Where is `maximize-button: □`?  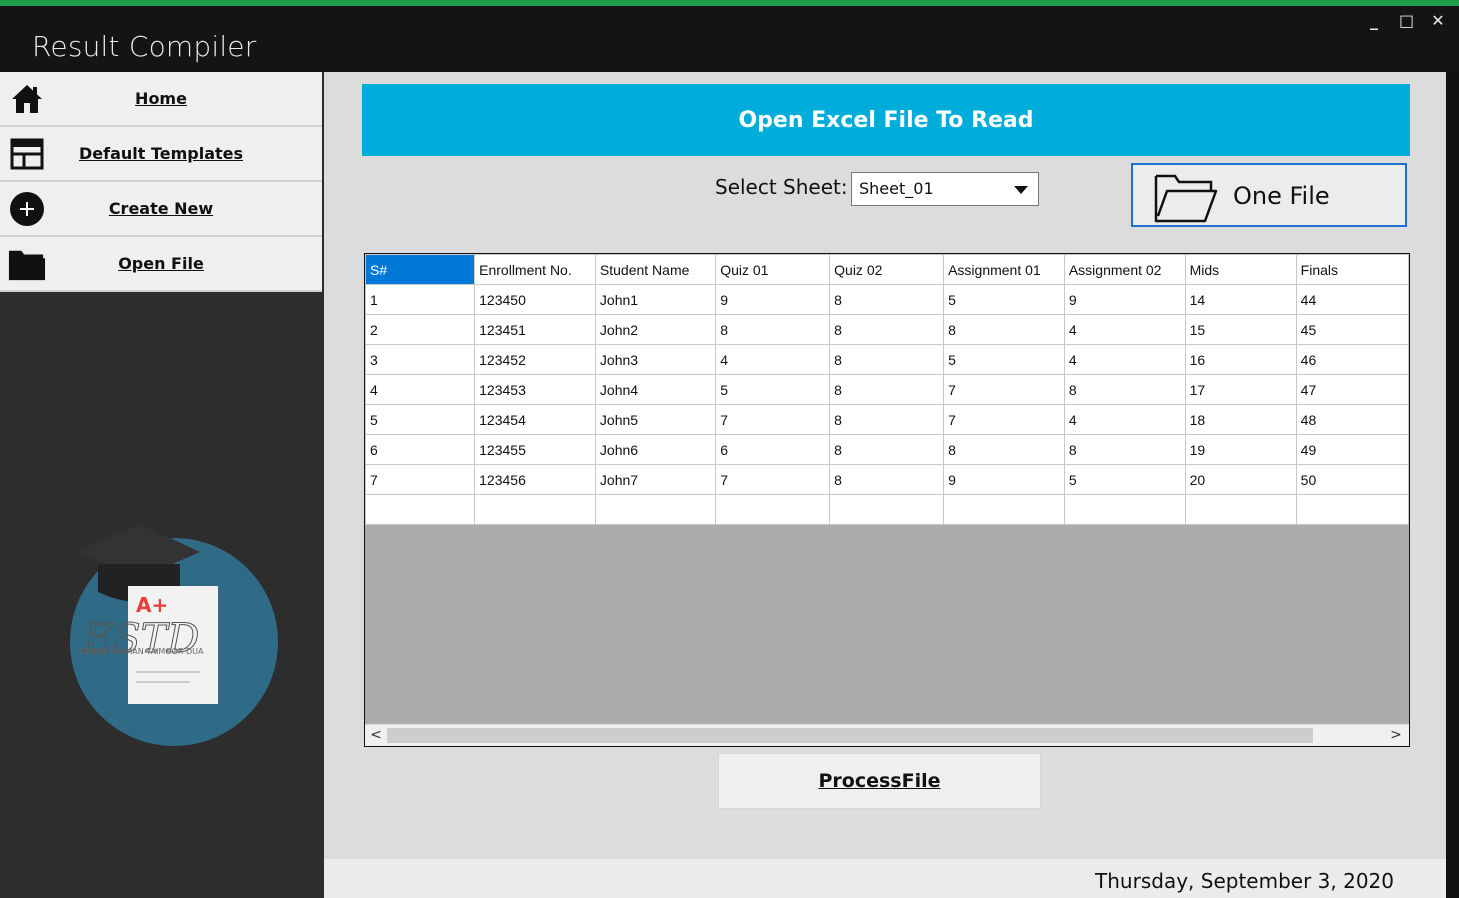 maximize-button: □ is located at coordinates (1406, 20).